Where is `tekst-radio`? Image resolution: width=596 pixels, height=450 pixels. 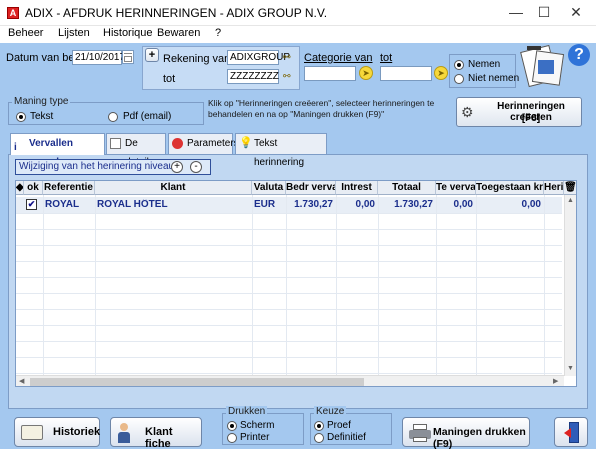
tekst-radio is located at coordinates (21, 117).